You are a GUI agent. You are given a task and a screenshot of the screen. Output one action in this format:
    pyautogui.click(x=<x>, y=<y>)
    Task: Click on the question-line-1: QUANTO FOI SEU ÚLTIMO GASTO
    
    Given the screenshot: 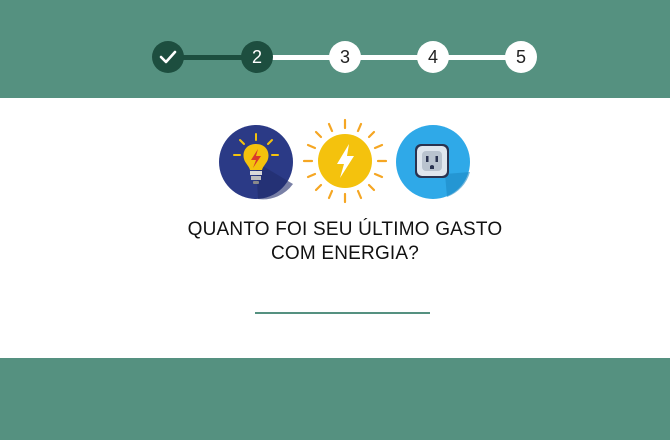 What is the action you would take?
    pyautogui.click(x=345, y=229)
    